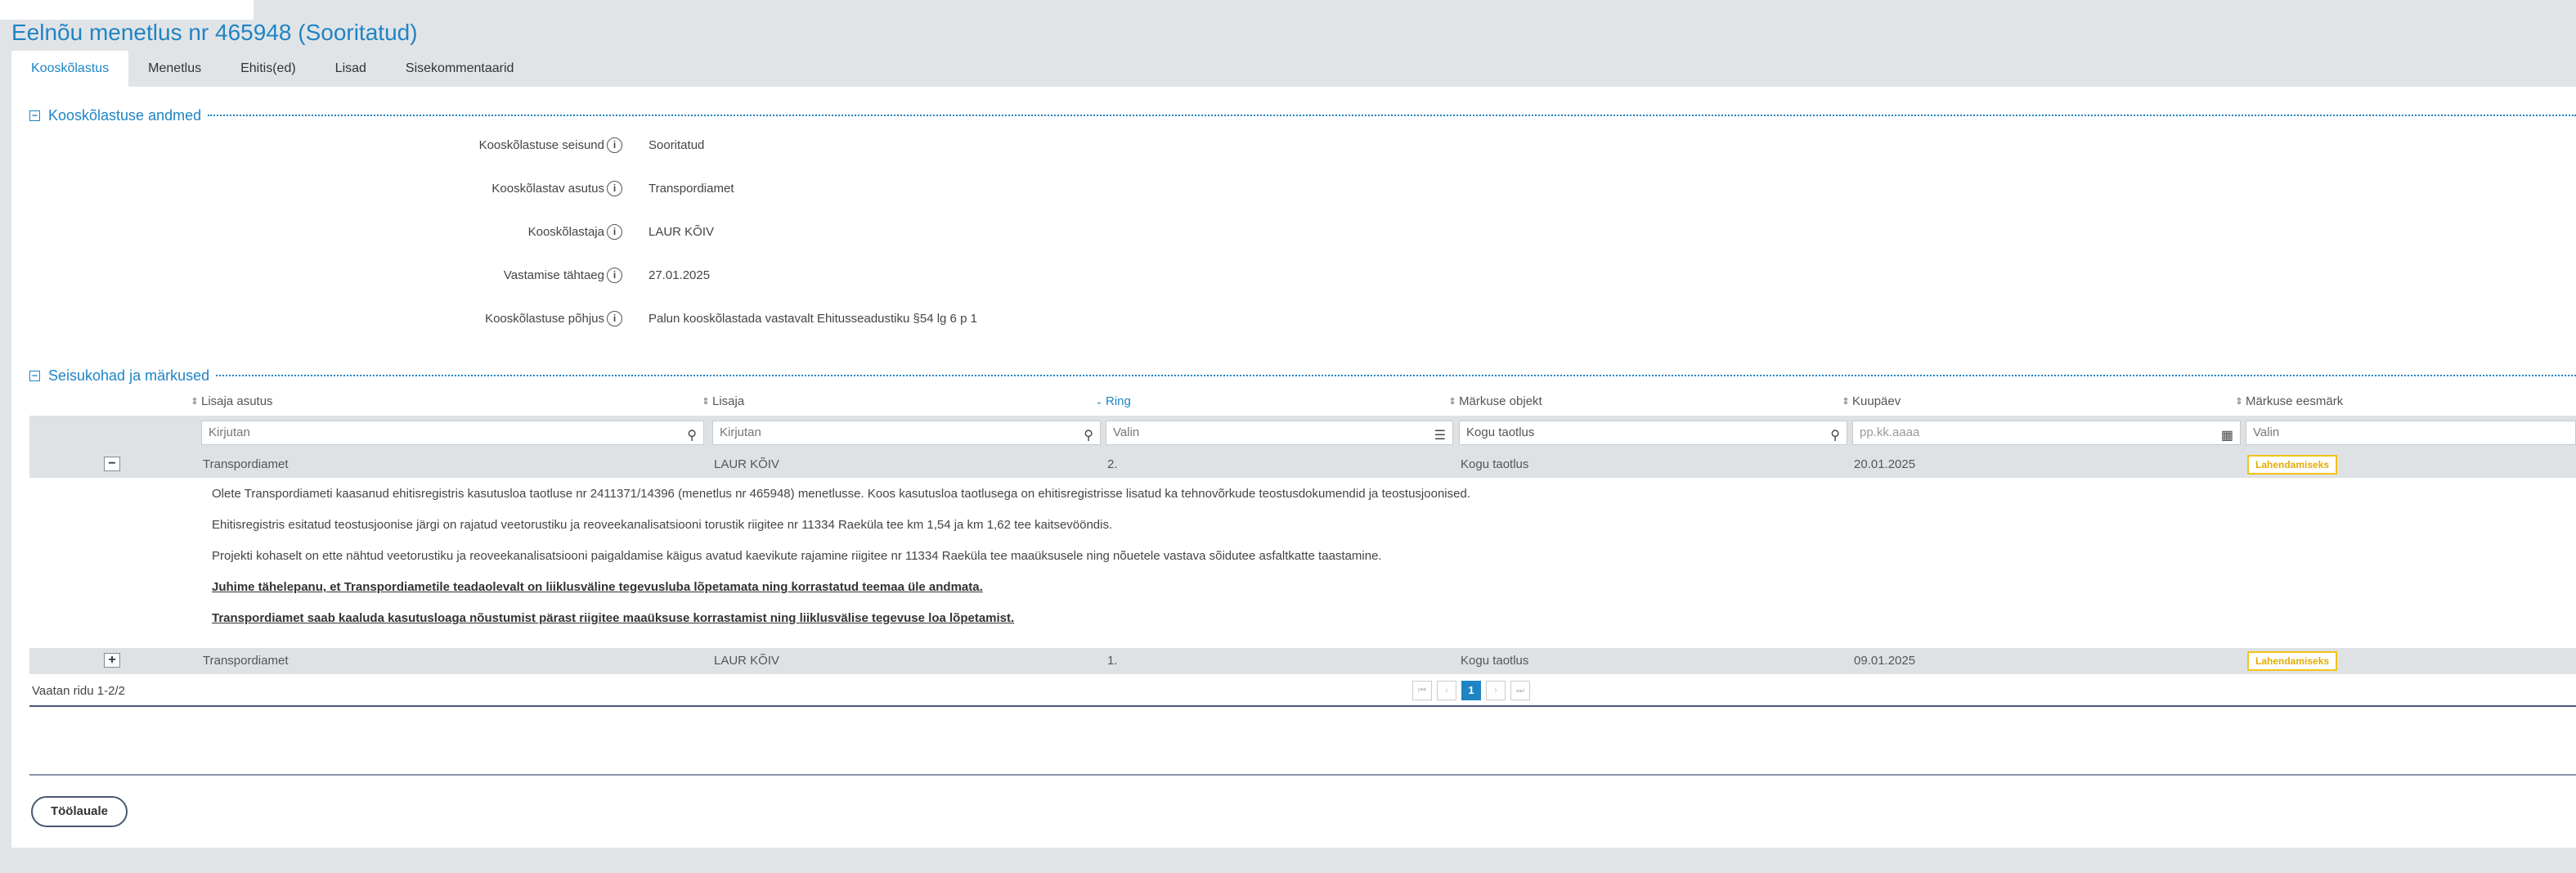  What do you see at coordinates (907, 433) in the screenshot?
I see `filter-lisaja-input: Kirjutan ⚲` at bounding box center [907, 433].